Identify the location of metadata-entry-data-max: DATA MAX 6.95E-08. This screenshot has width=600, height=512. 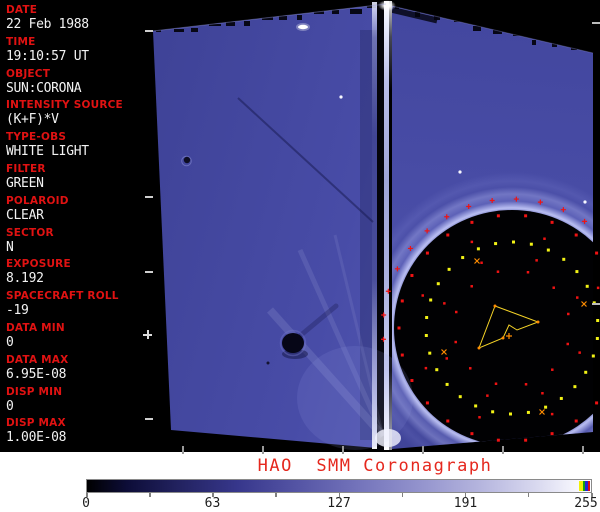
(78, 370).